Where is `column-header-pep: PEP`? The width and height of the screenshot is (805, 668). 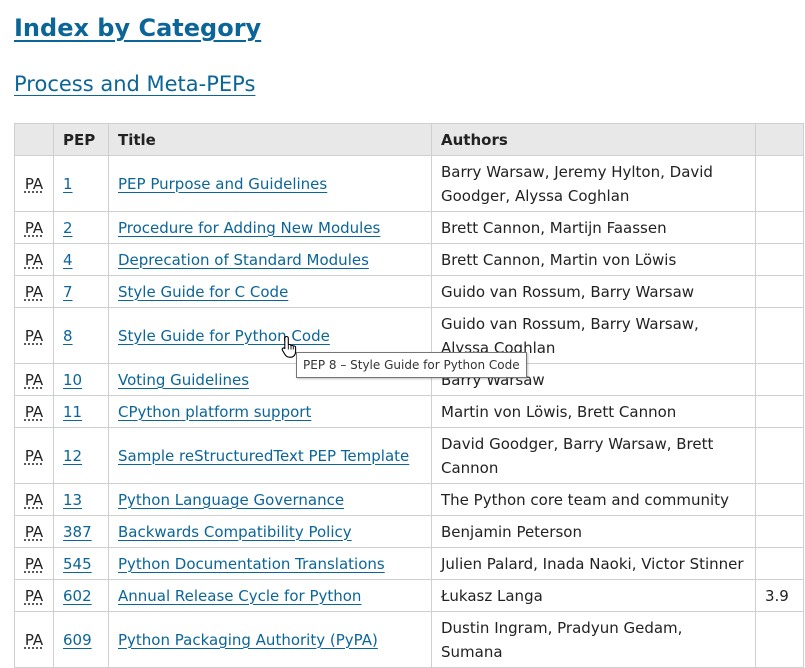 column-header-pep: PEP is located at coordinates (81, 139).